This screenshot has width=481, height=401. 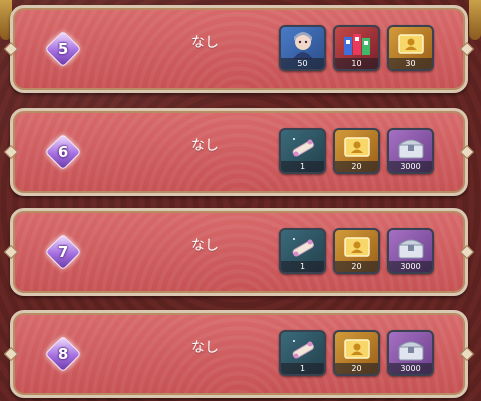 I want to click on right-tassel-decoration, so click(x=475, y=20).